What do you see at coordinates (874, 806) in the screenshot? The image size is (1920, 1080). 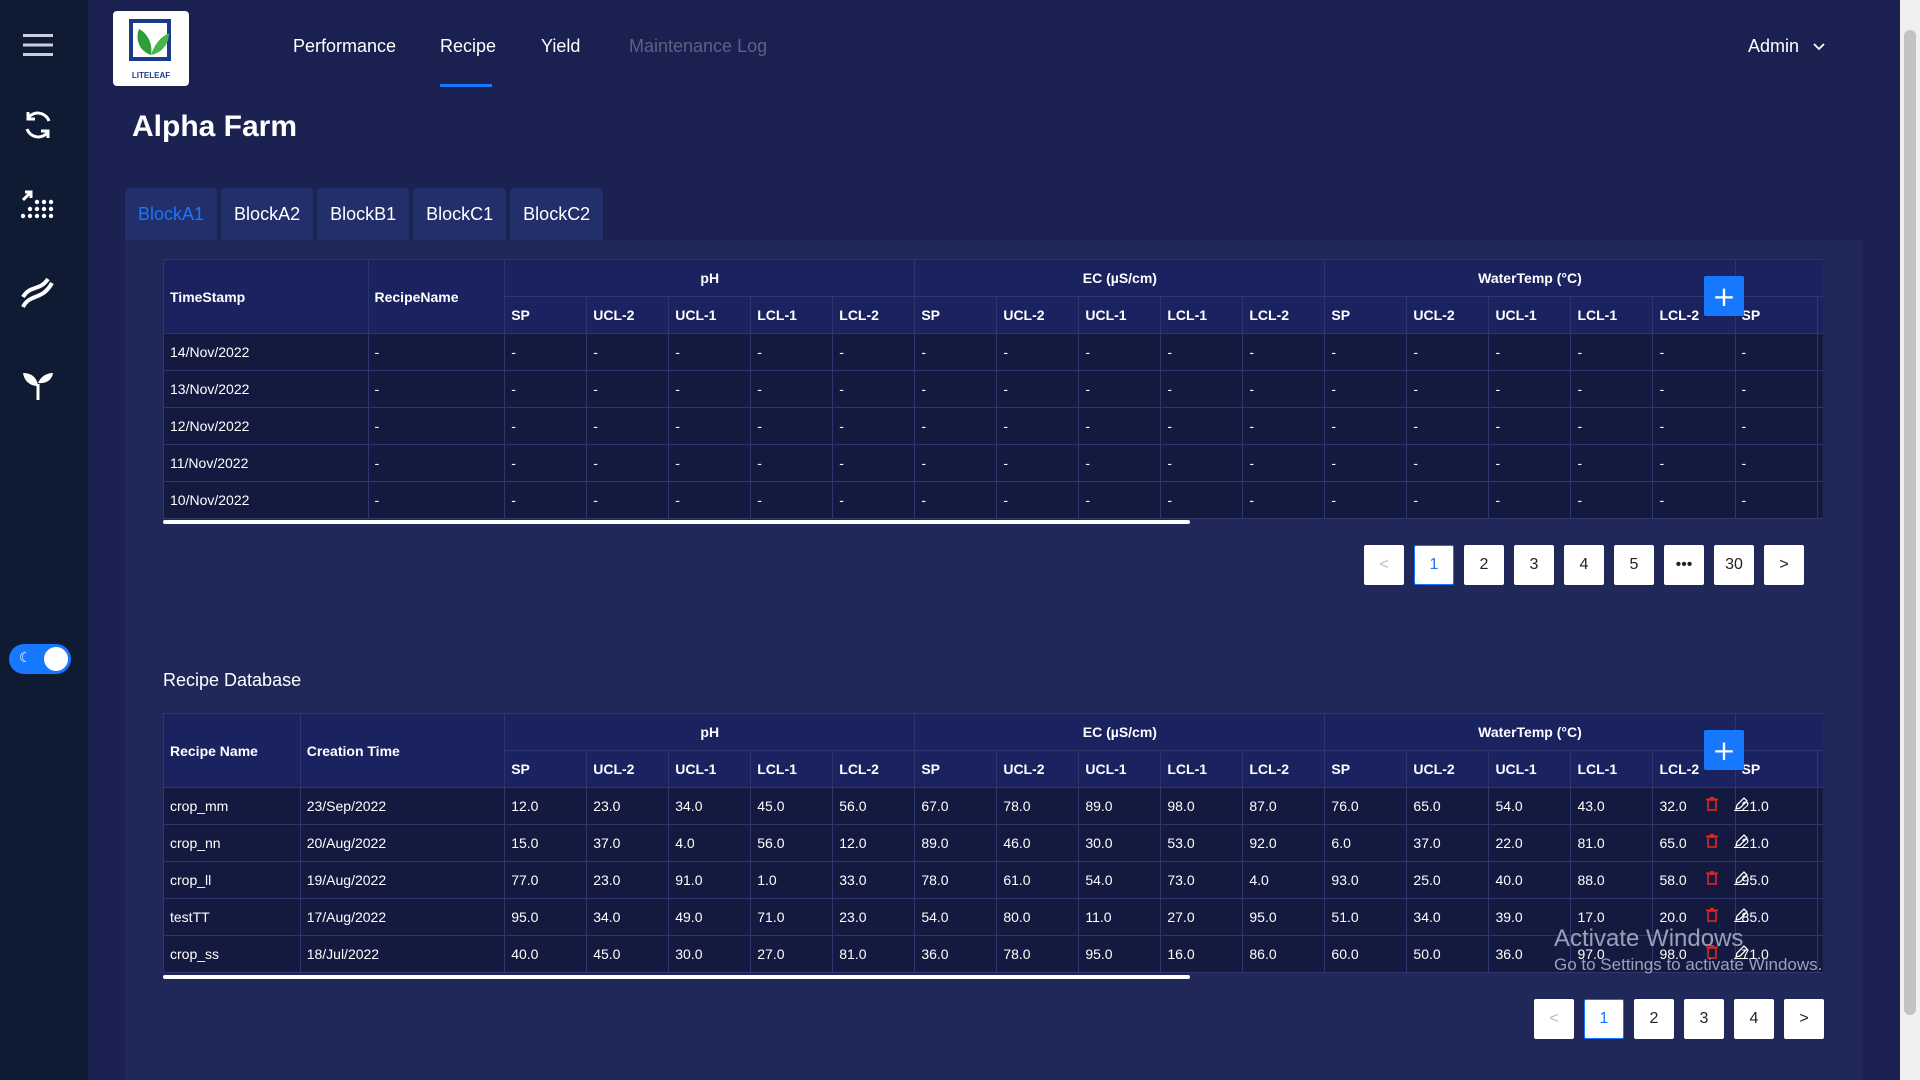 I see `value-cell: 56.0` at bounding box center [874, 806].